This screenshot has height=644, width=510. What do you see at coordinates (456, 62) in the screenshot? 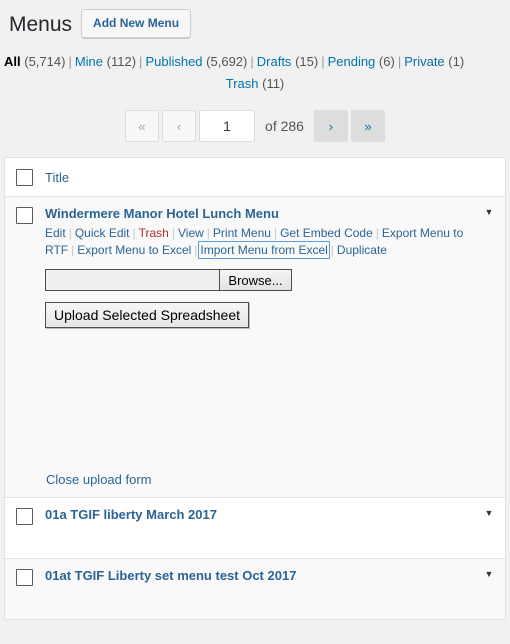
I see `filter-count-private: (1)` at bounding box center [456, 62].